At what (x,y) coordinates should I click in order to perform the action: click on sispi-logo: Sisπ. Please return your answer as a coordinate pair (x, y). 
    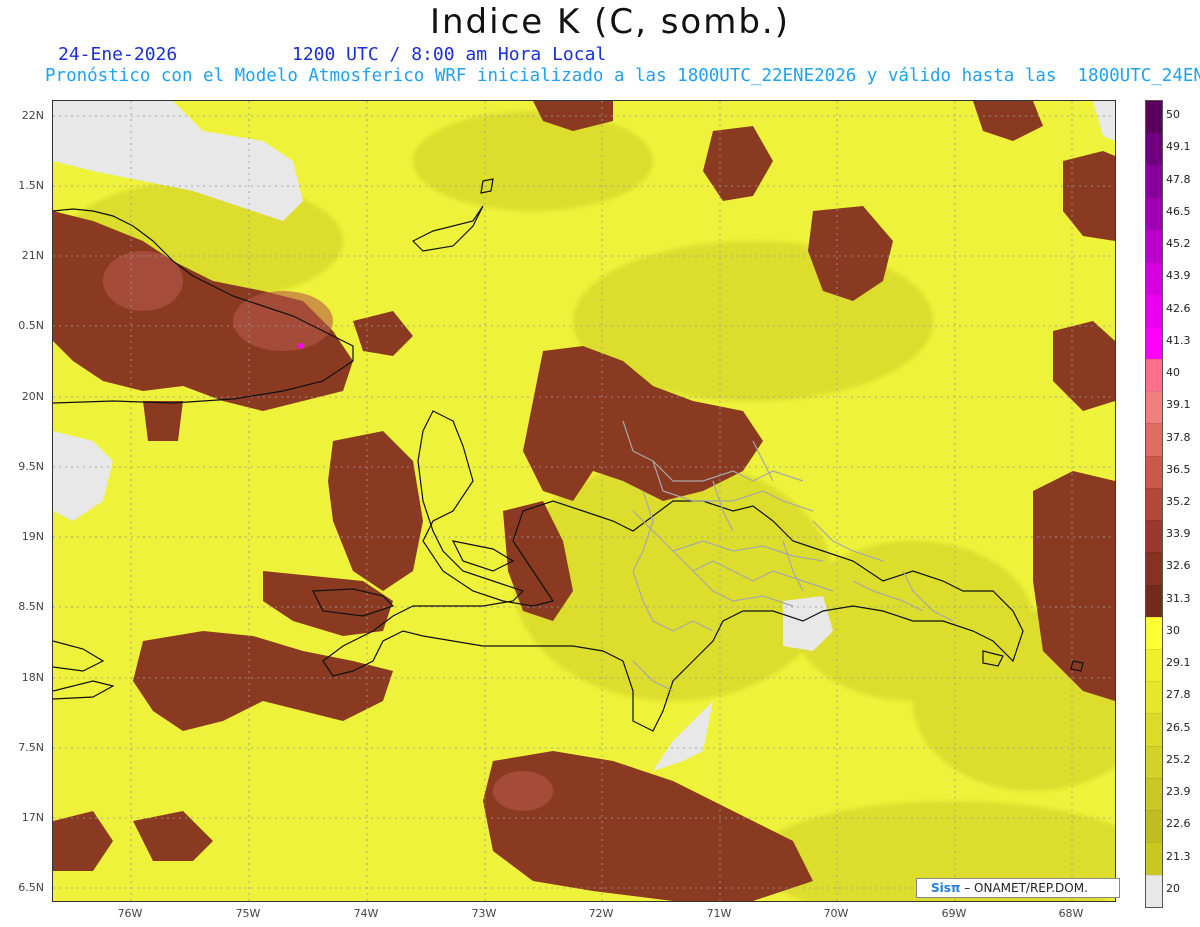
    Looking at the image, I should click on (946, 888).